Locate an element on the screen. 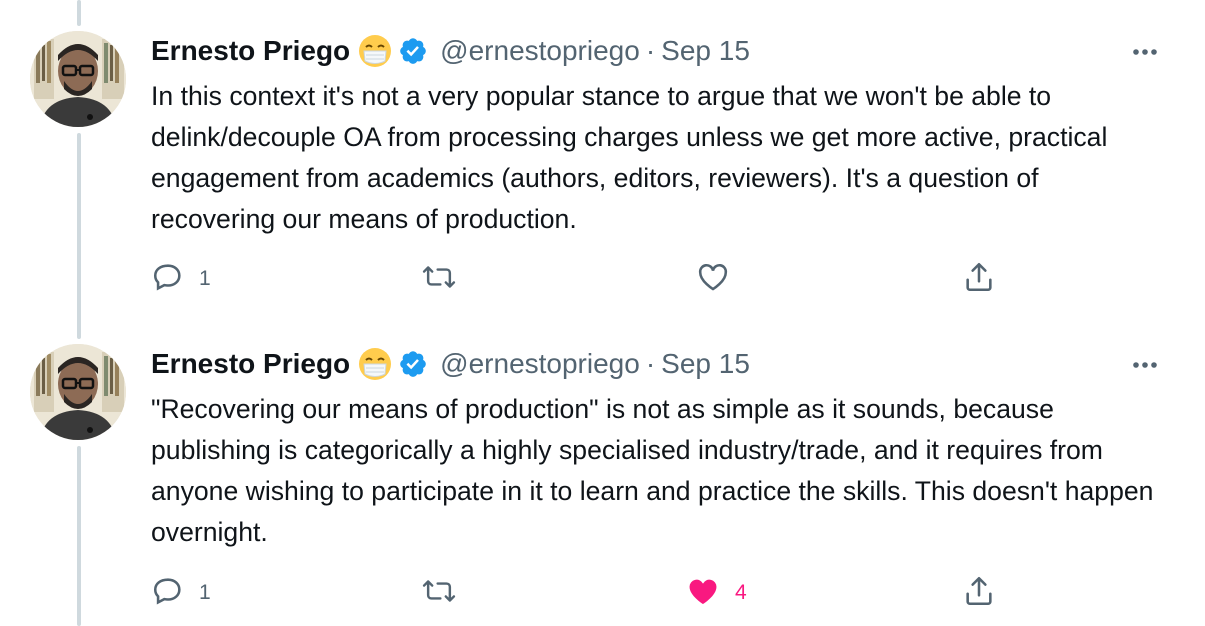  like-button is located at coordinates (720, 279).